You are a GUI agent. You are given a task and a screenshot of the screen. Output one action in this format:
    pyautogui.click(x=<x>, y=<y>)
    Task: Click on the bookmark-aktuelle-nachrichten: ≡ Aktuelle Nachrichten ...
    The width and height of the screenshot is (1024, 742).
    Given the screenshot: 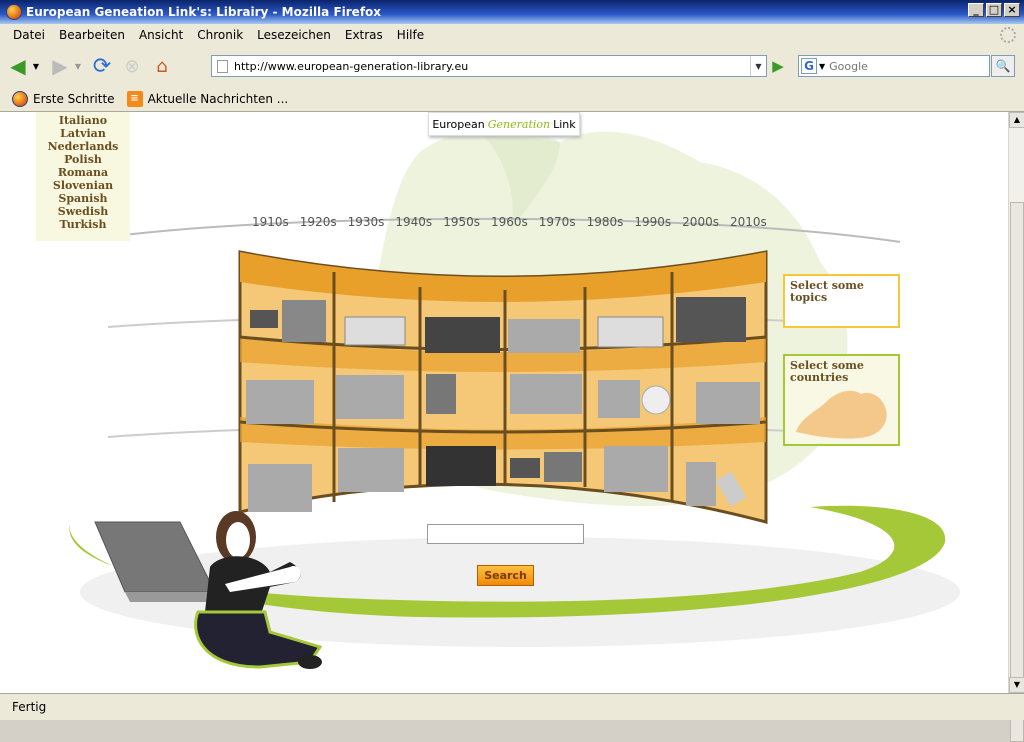 What is the action you would take?
    pyautogui.click(x=207, y=98)
    